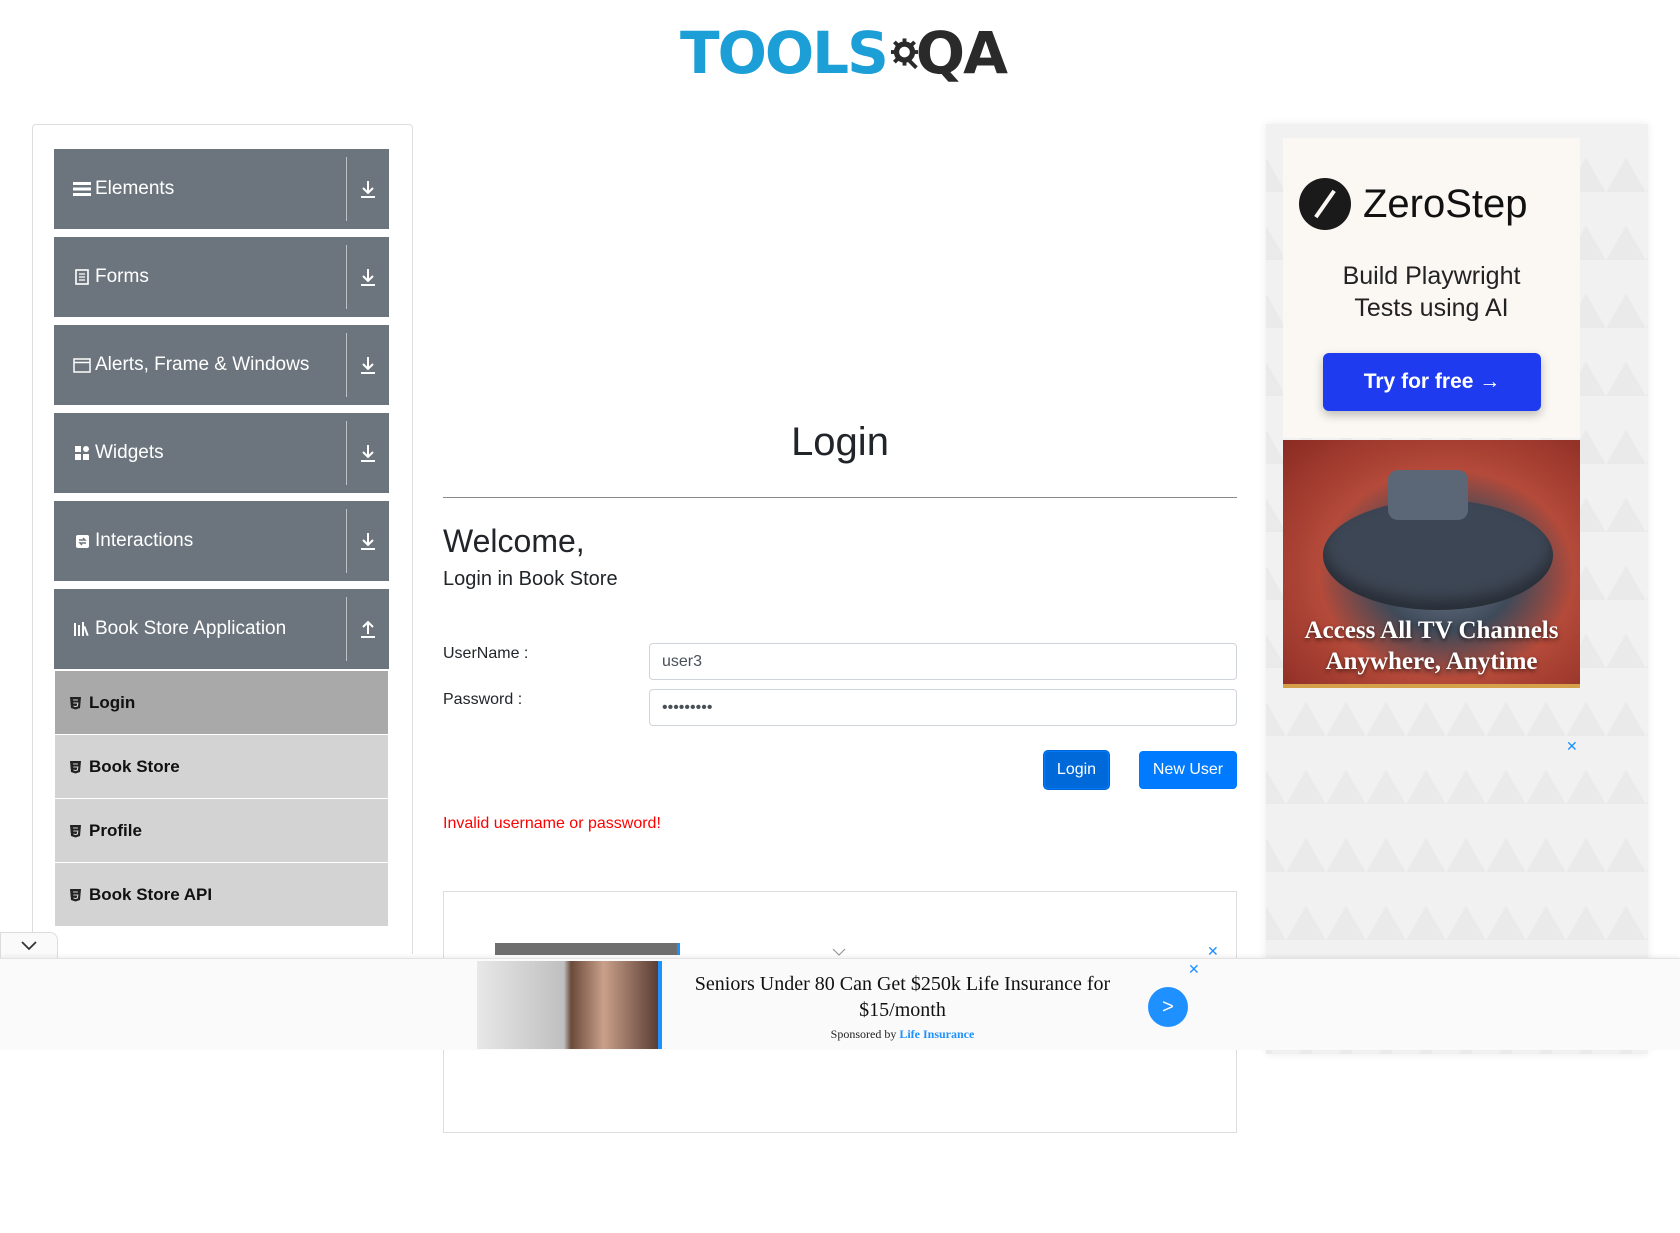 The image size is (1680, 1233). I want to click on tv-channels-ad: Access All TV Channels Anywhere, Anytime, so click(1431, 564).